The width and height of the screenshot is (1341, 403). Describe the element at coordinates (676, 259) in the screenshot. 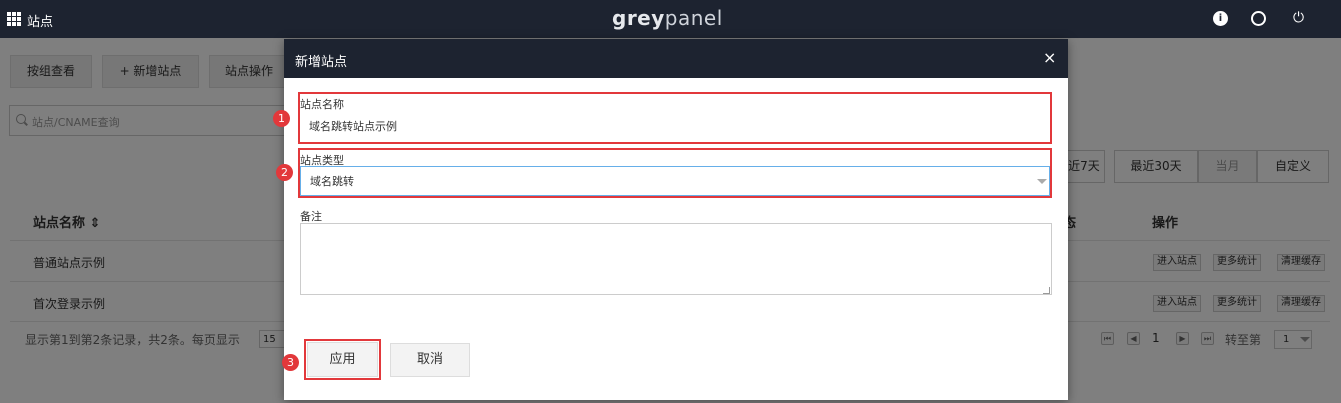

I see `note-textarea` at that location.